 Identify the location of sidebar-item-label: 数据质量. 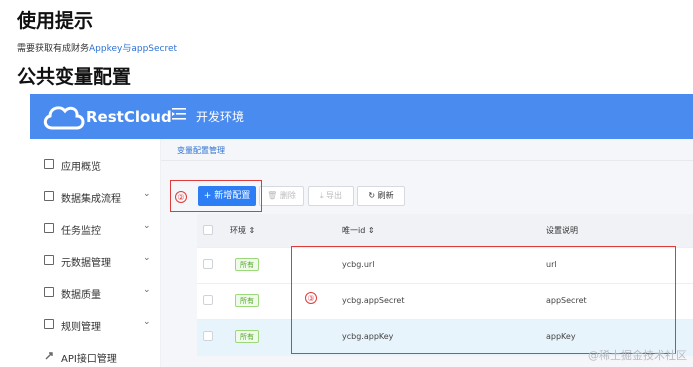
(81, 295).